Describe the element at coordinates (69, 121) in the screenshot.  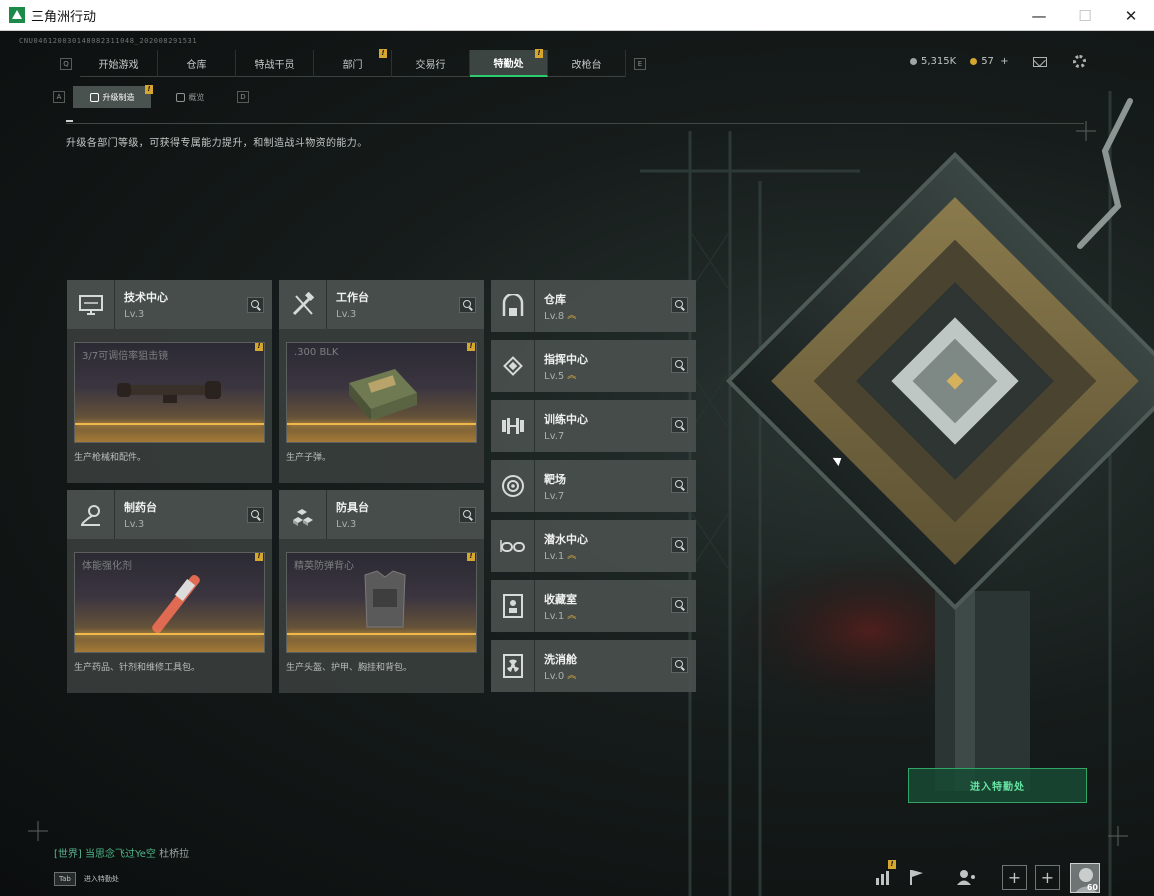
I see `divider-tick` at that location.